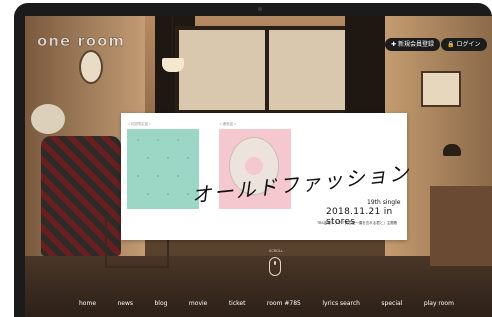 The height and width of the screenshot is (317, 492). What do you see at coordinates (439, 303) in the screenshot?
I see `nav-play-room: play room` at bounding box center [439, 303].